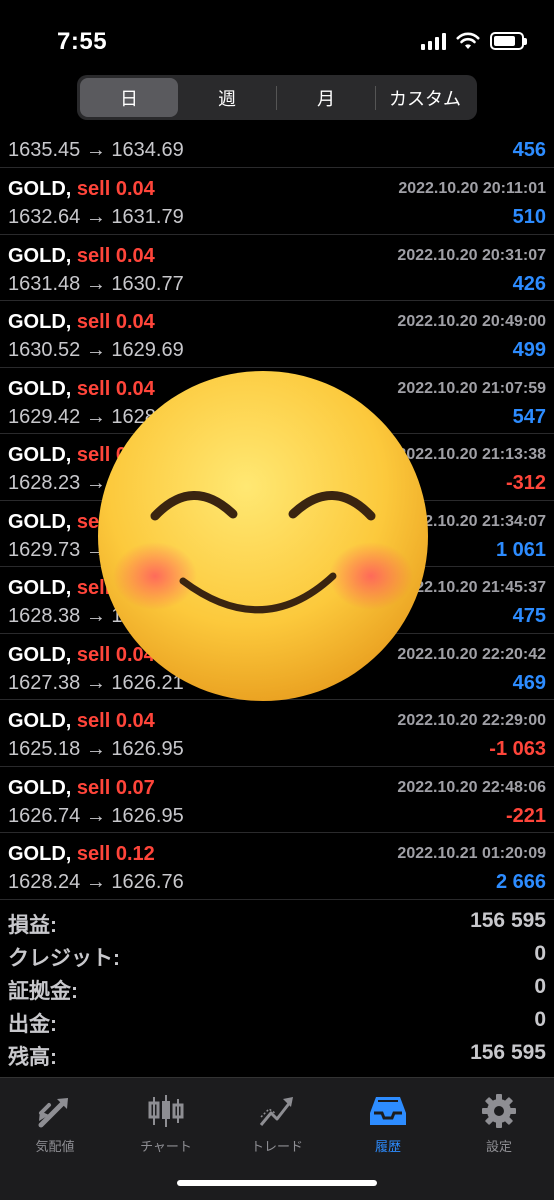  What do you see at coordinates (499, 1111) in the screenshot?
I see `settings-gear-icon` at bounding box center [499, 1111].